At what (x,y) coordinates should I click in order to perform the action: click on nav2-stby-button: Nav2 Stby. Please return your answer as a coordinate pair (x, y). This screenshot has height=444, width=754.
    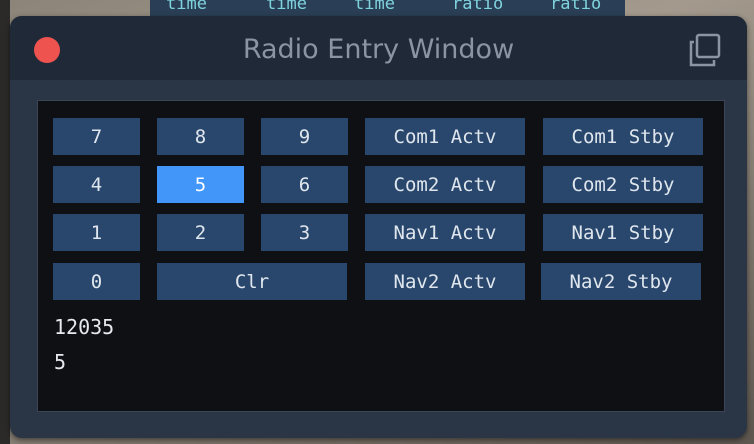
    Looking at the image, I should click on (621, 281).